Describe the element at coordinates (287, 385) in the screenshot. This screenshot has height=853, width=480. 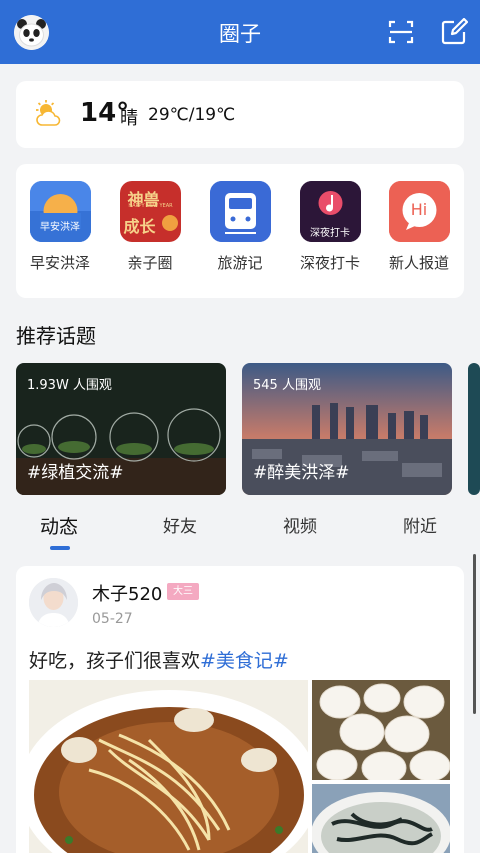
I see `topic-view-count: 545 人围观` at that location.